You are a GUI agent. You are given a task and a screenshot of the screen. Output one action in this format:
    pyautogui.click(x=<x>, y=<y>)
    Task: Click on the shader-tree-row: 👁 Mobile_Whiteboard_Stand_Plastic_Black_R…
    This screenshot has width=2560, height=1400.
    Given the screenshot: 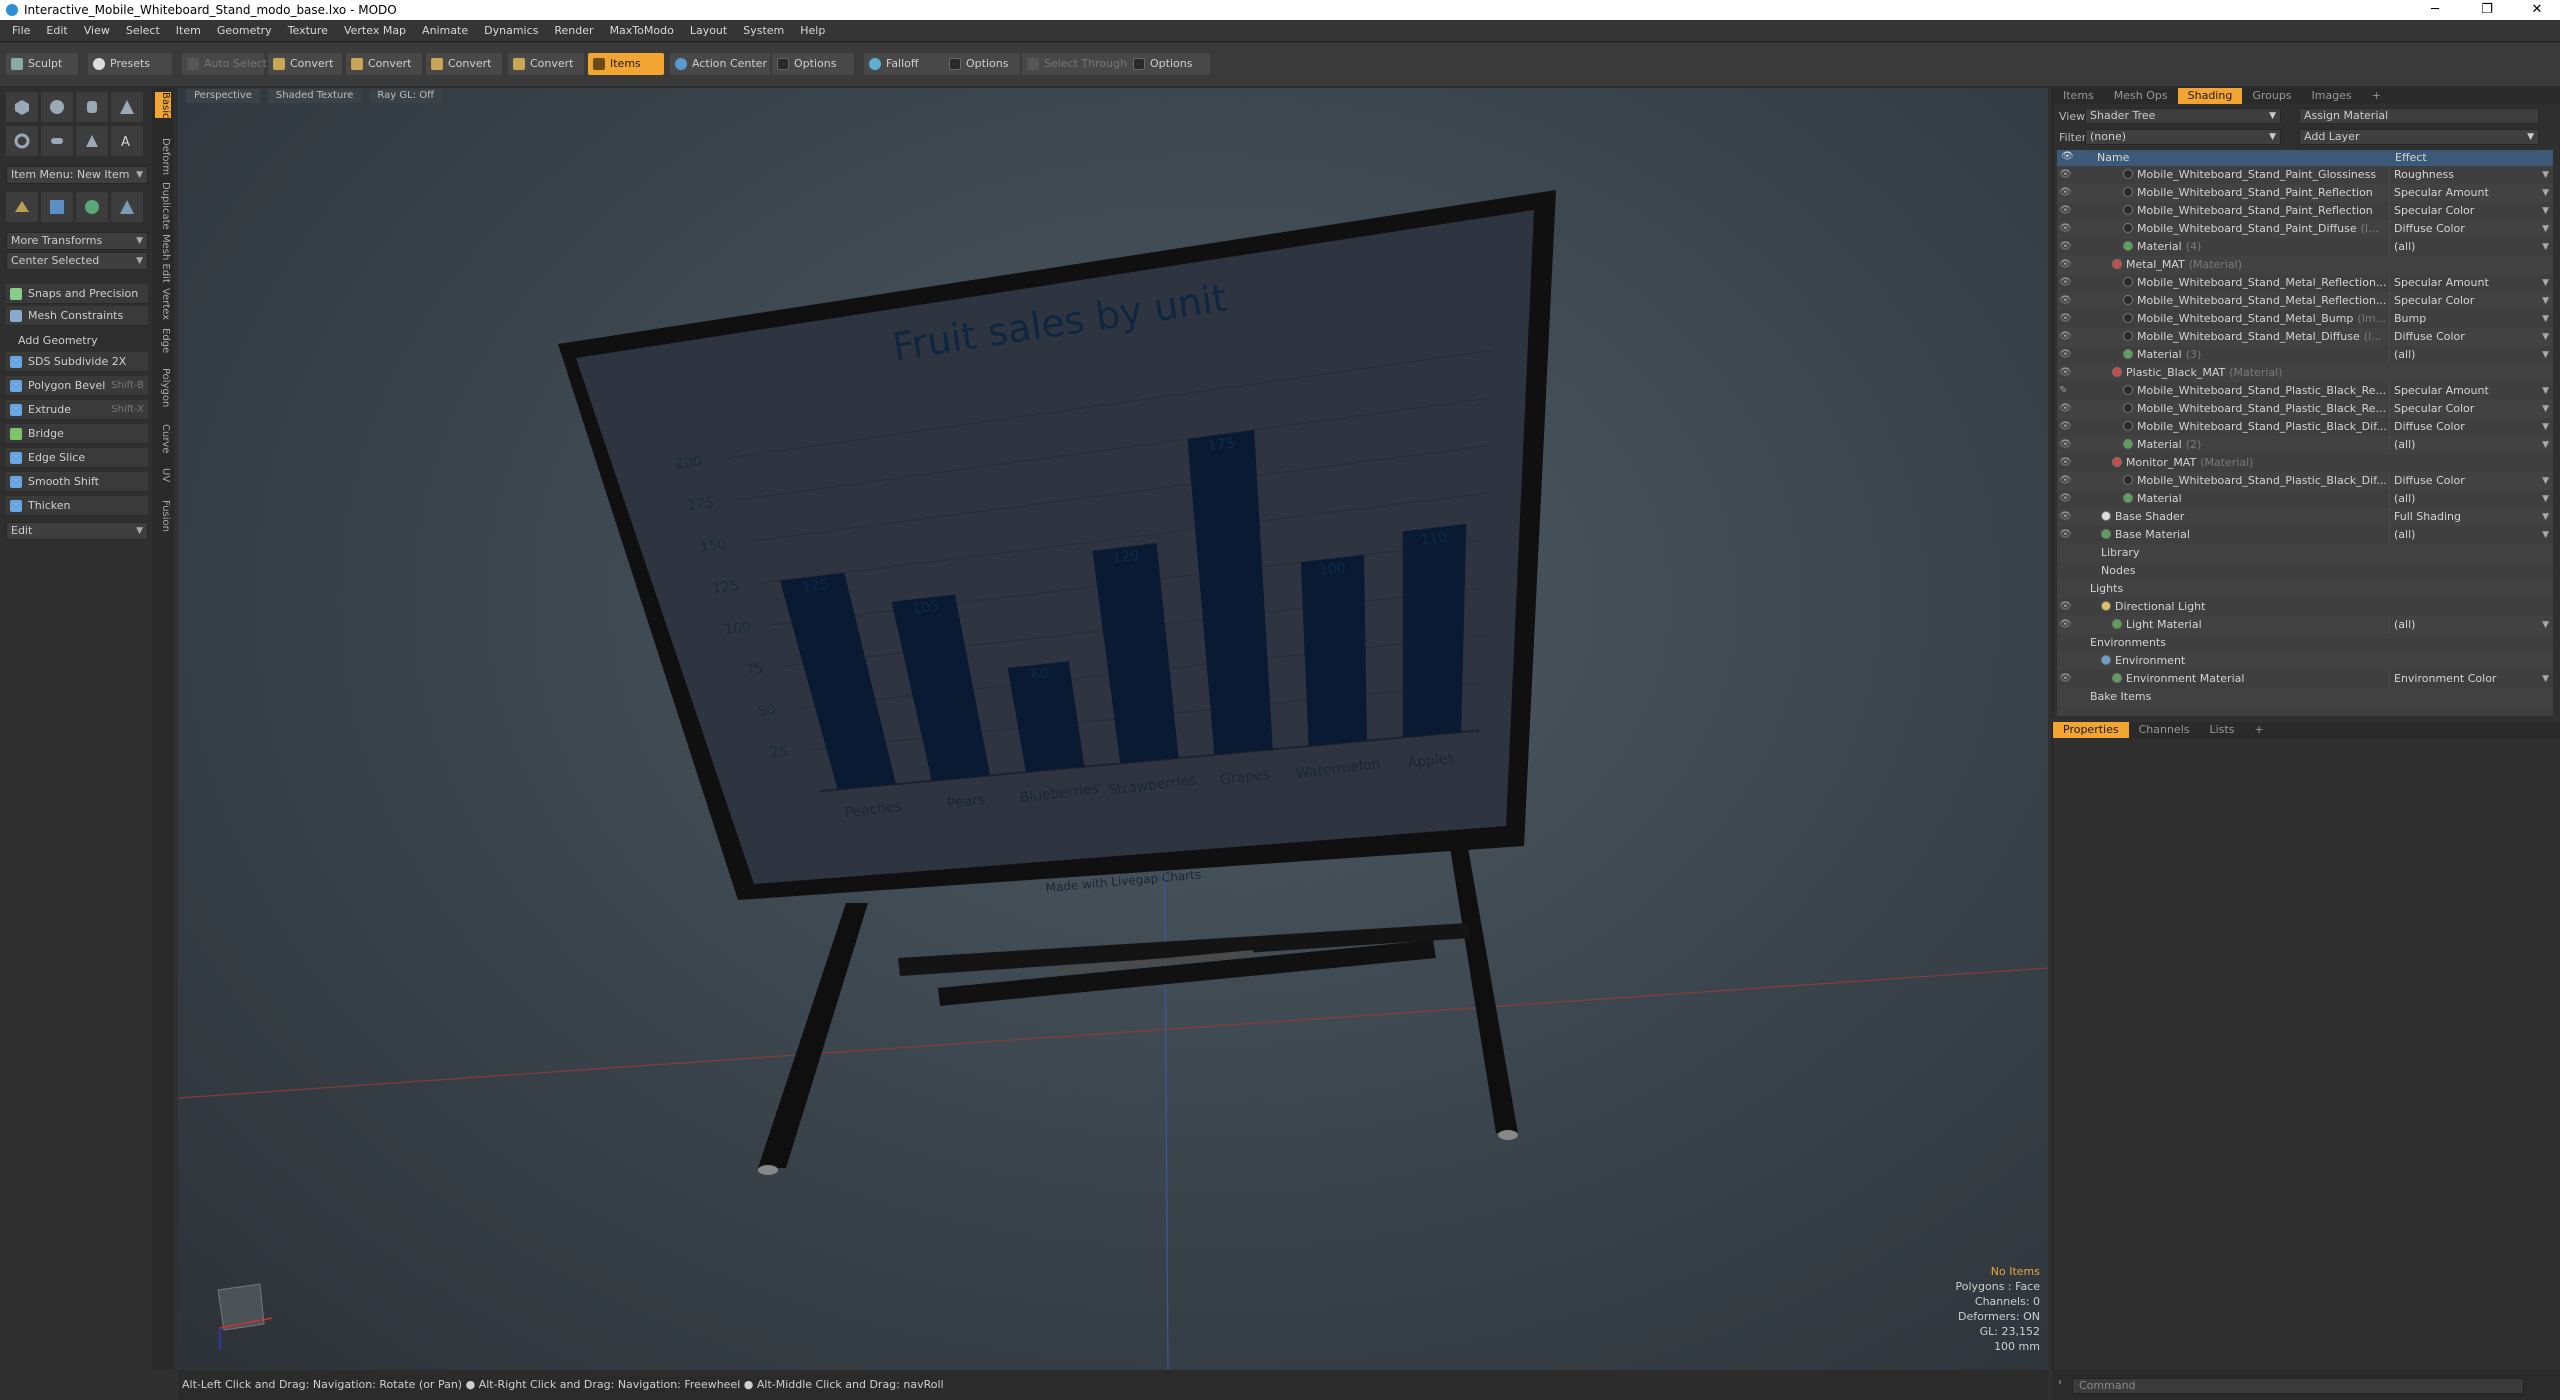 What is the action you would take?
    pyautogui.click(x=2305, y=409)
    